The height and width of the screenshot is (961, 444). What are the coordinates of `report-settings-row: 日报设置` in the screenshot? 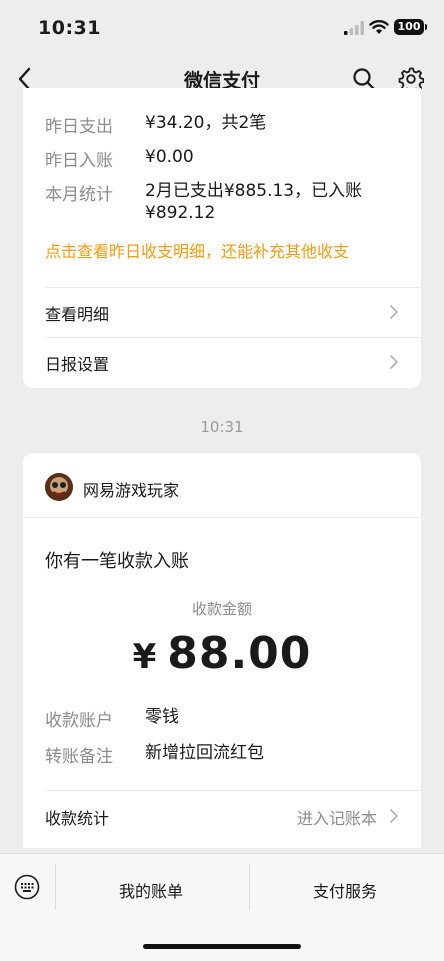 It's located at (222, 362).